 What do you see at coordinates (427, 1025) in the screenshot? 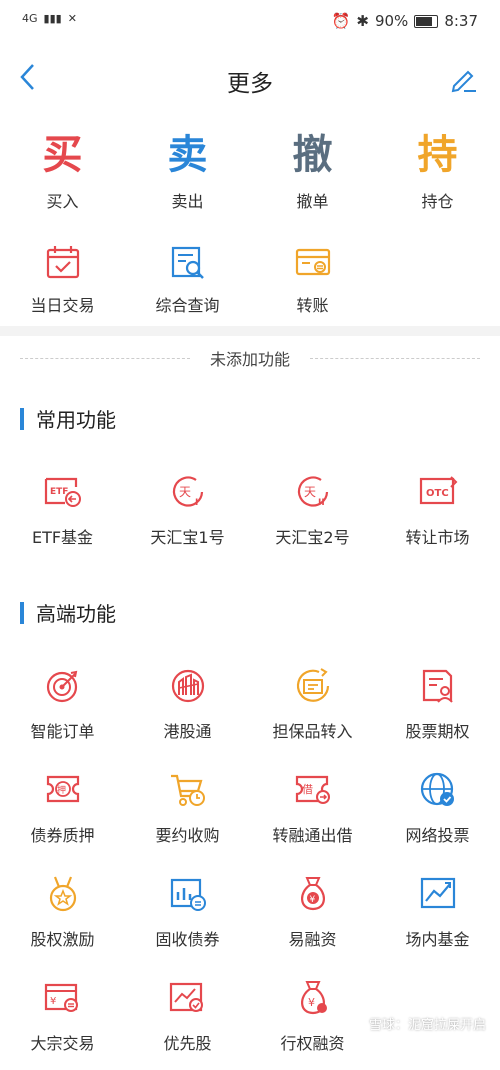
I see `watermark: 雪球：泥窟拉屎开启` at bounding box center [427, 1025].